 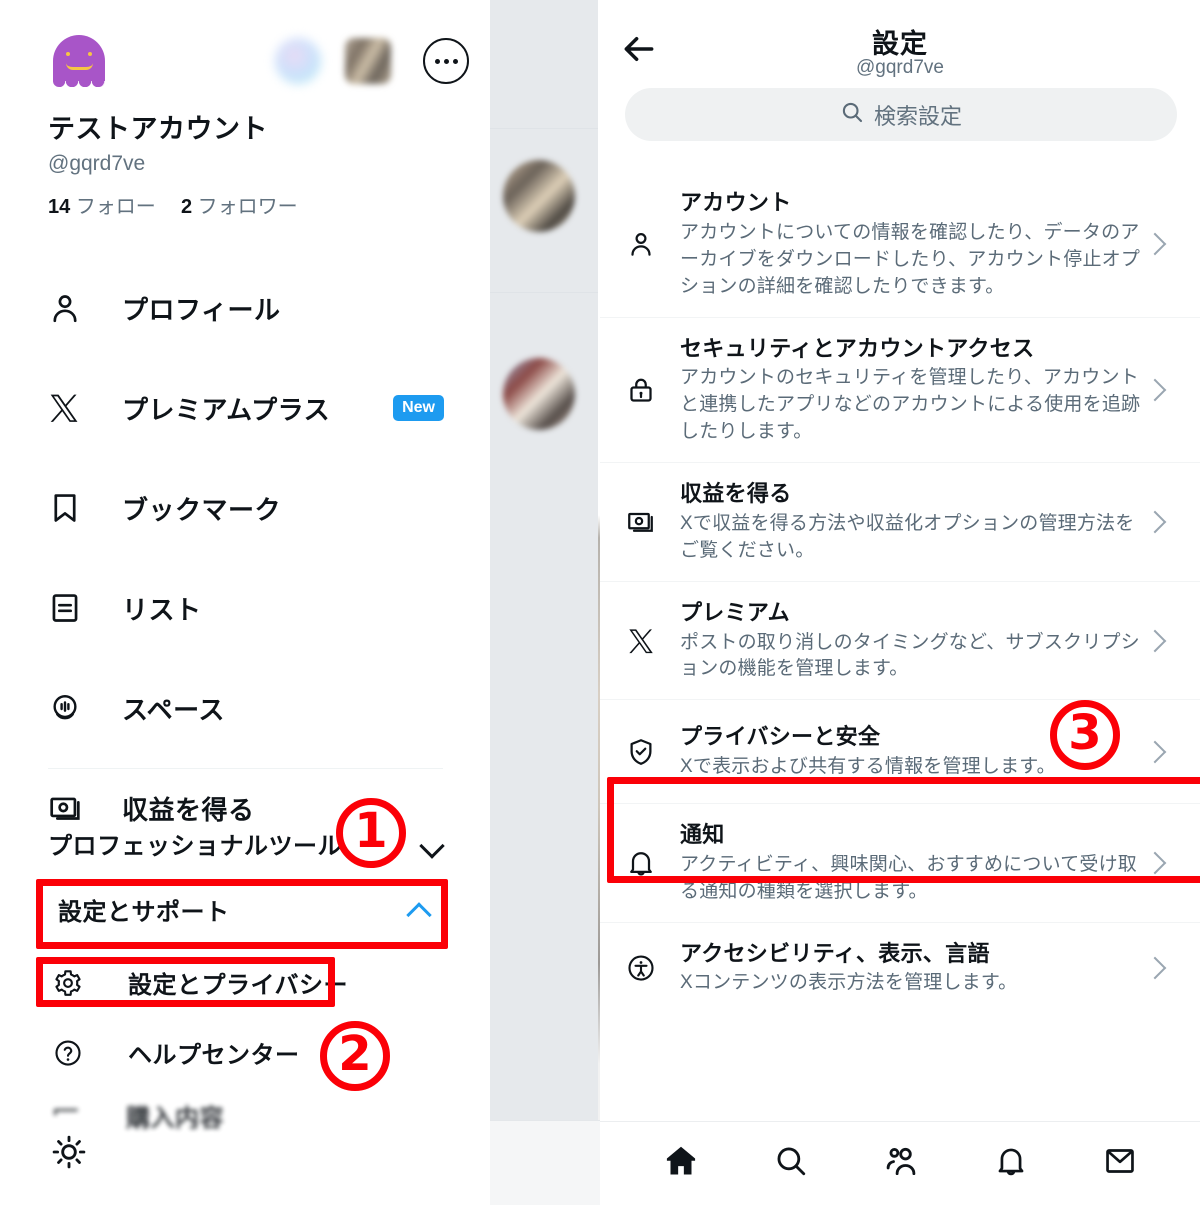 I want to click on accessibility-icon, so click(x=641, y=968).